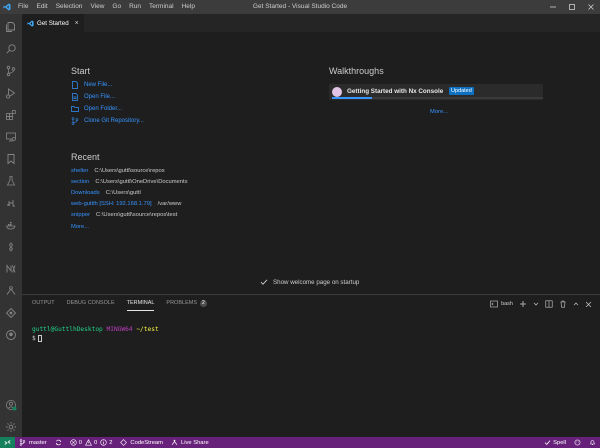 The image size is (600, 448). I want to click on maximize-panel-button, so click(576, 304).